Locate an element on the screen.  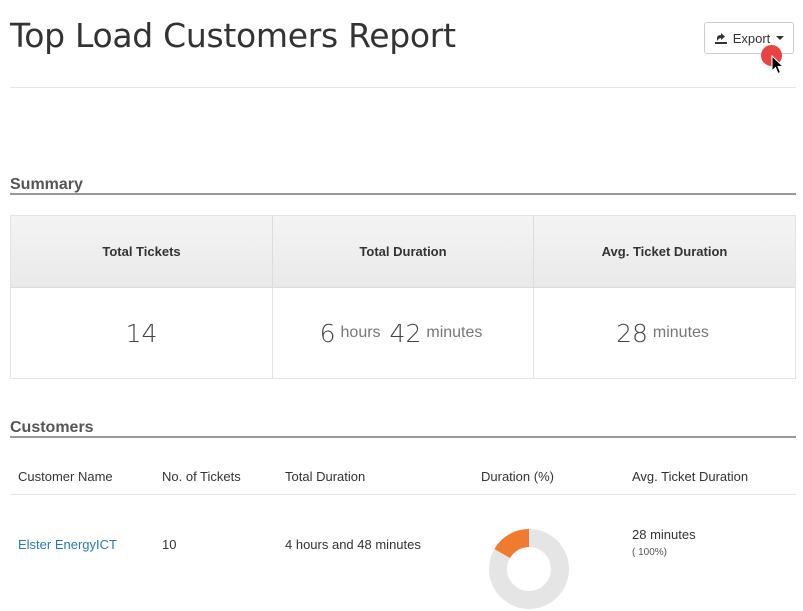
header-total-duration: Total Duration is located at coordinates (403, 252).